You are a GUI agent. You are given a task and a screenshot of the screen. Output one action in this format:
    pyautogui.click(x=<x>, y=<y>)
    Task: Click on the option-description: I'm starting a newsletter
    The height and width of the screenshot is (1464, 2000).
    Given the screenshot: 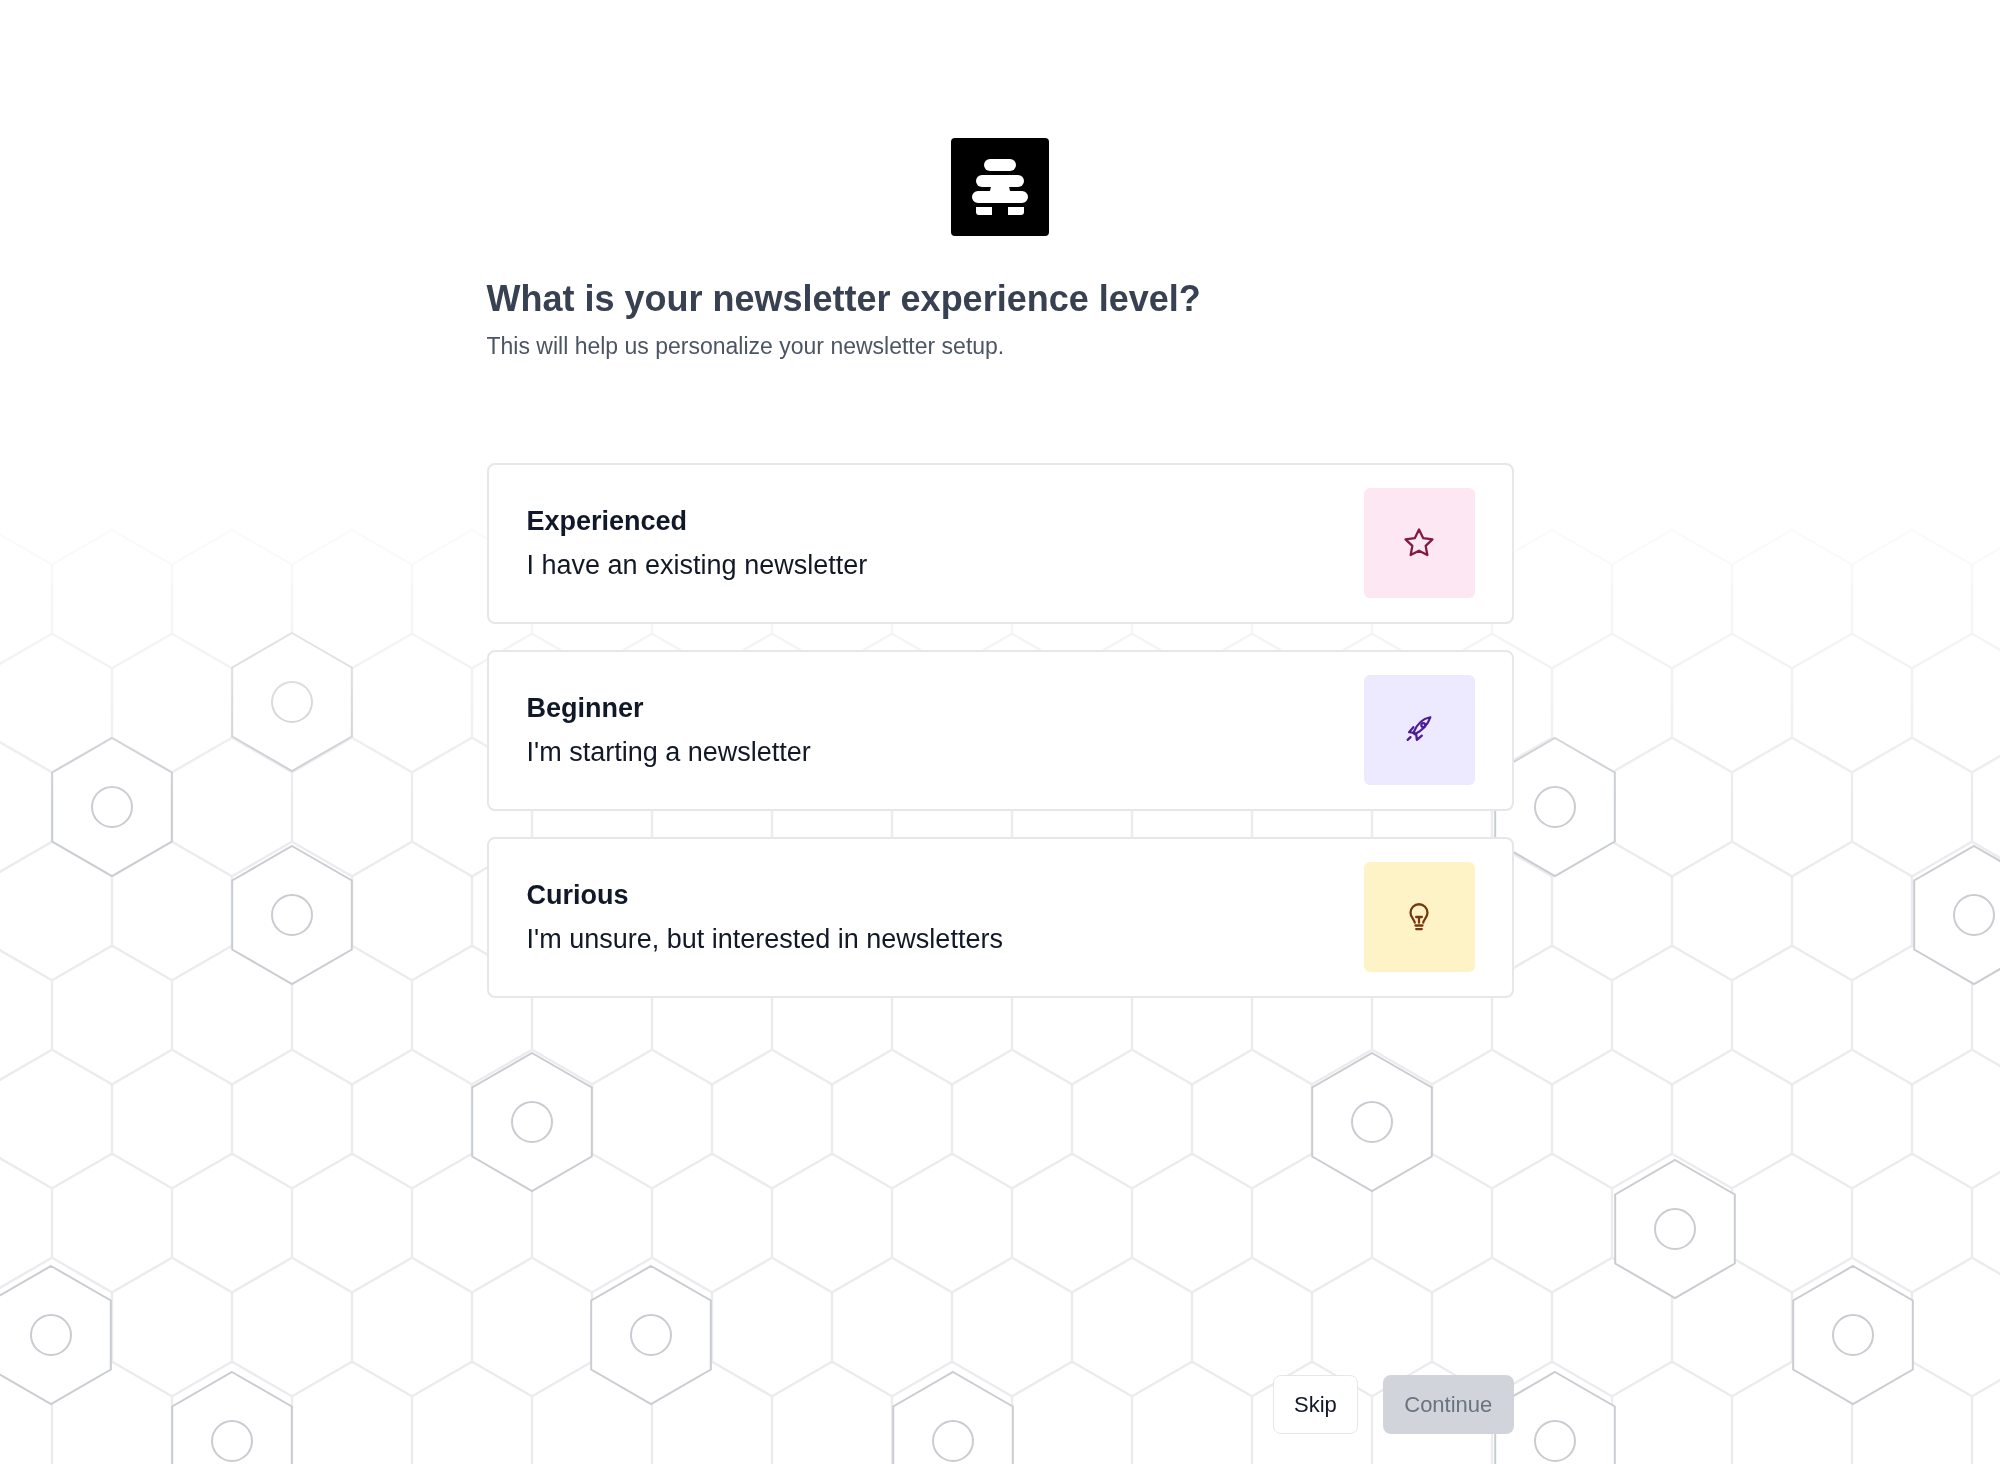 What is the action you would take?
    pyautogui.click(x=668, y=752)
    